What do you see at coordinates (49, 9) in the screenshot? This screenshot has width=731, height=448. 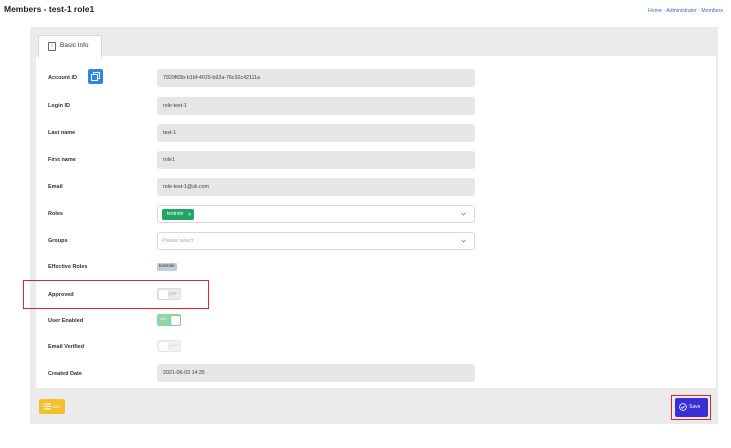 I see `page-title: Members - test-1 role1` at bounding box center [49, 9].